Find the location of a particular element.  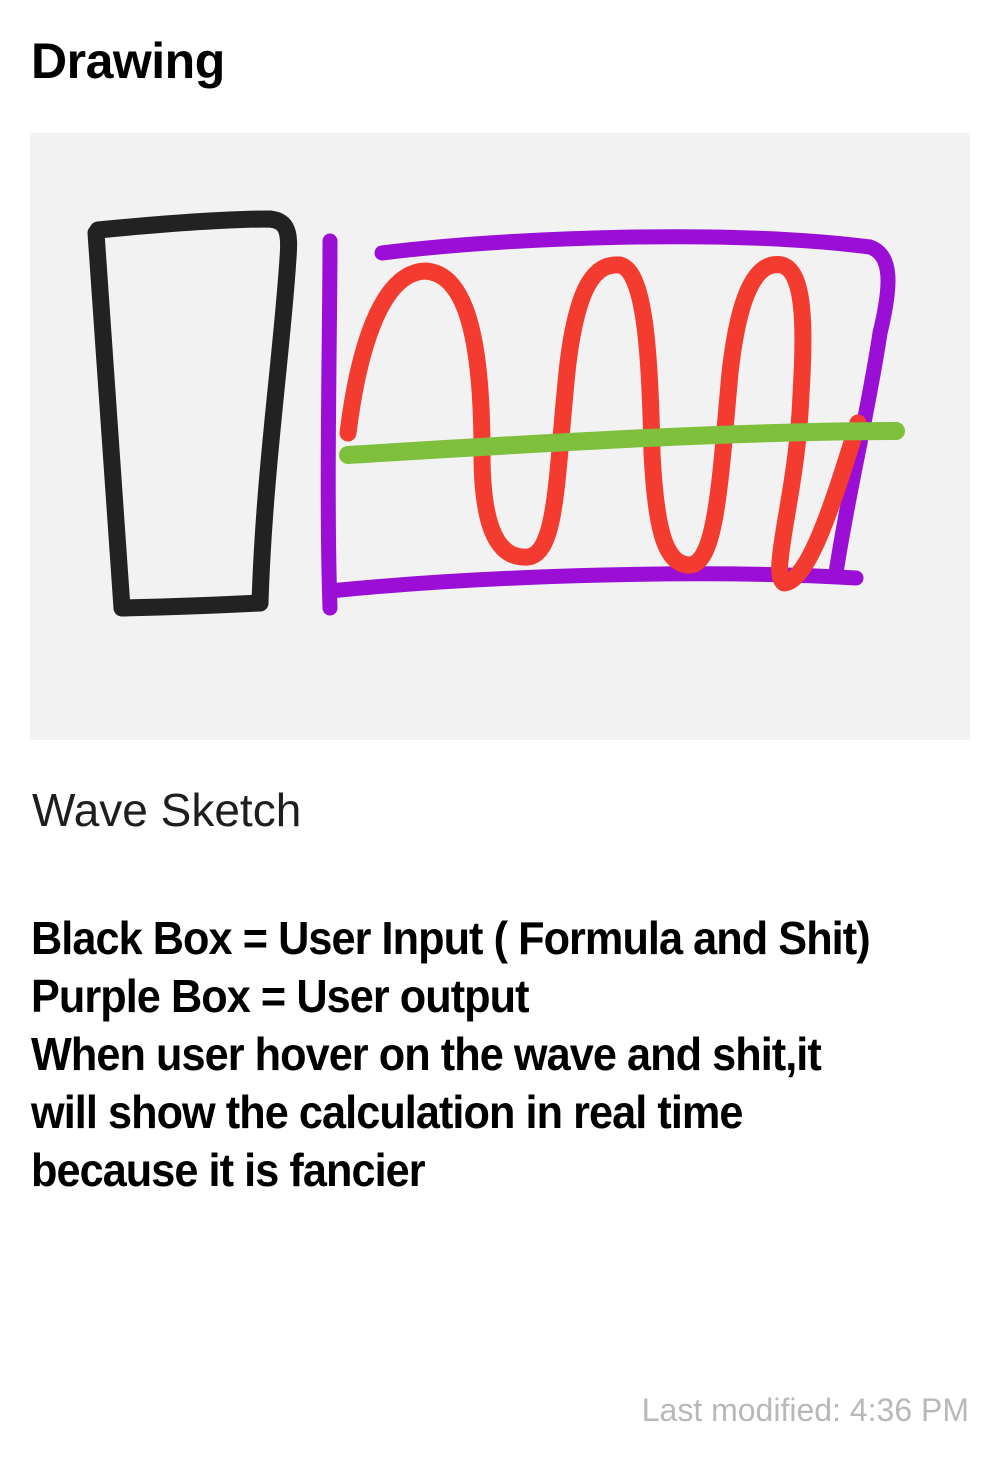

black-box-stroke is located at coordinates (193, 411).